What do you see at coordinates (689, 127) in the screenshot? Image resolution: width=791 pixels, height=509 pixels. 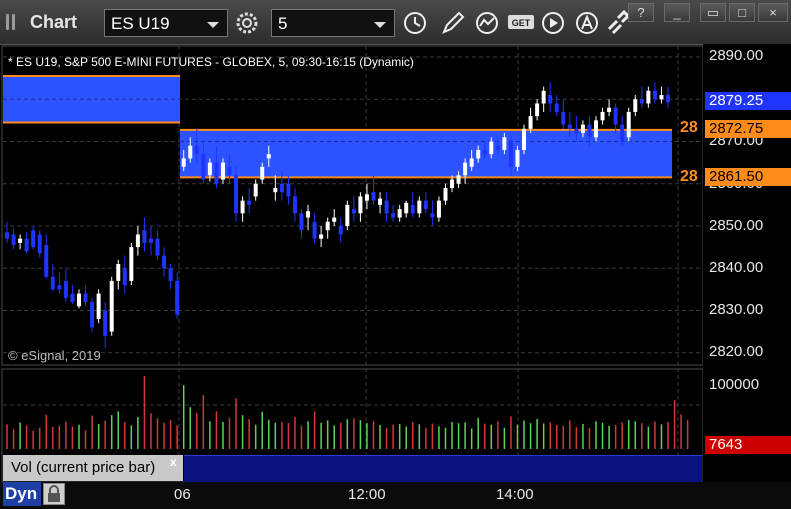 I see `zone-upper-marker: 28` at bounding box center [689, 127].